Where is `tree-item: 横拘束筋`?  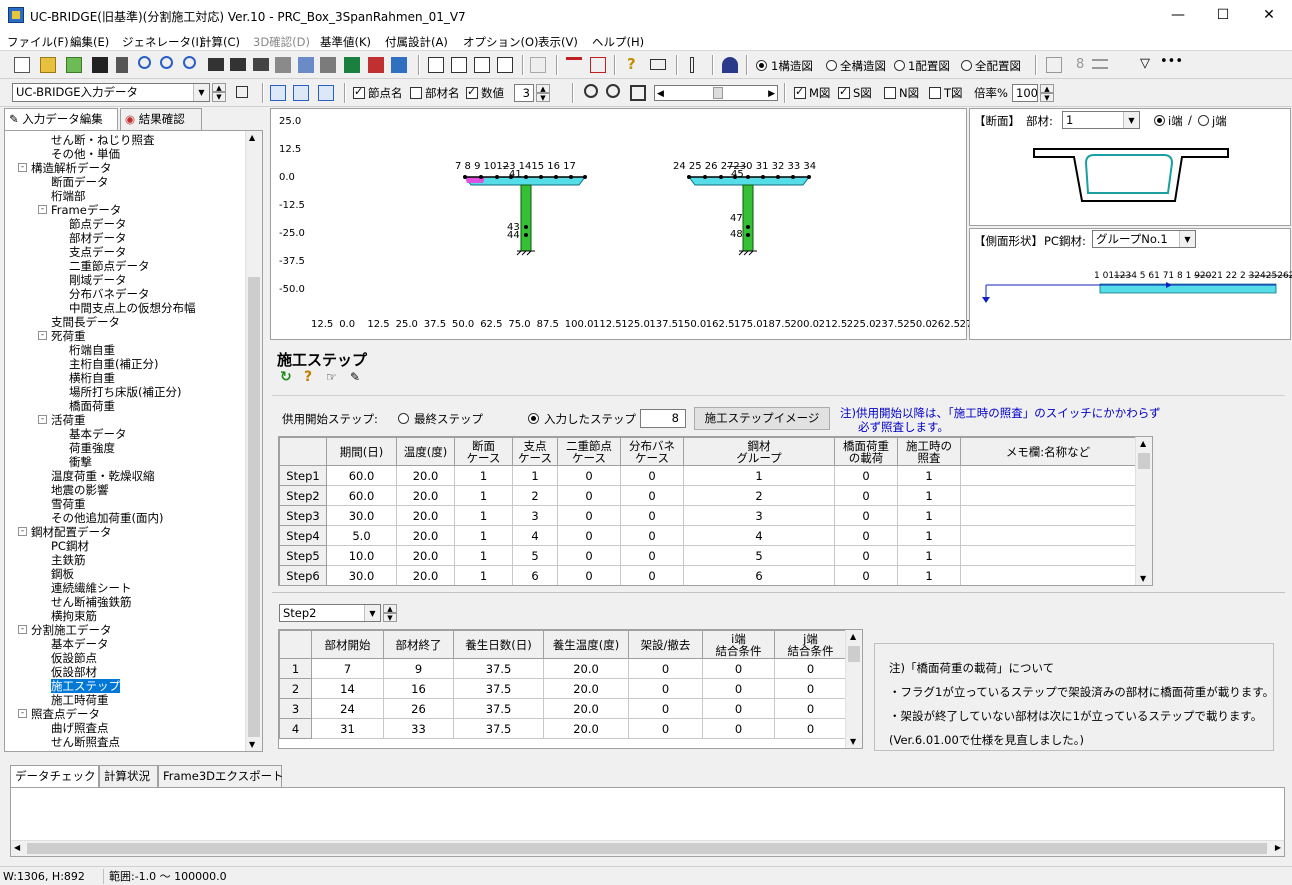
tree-item: 横拘束筋 is located at coordinates (74, 616).